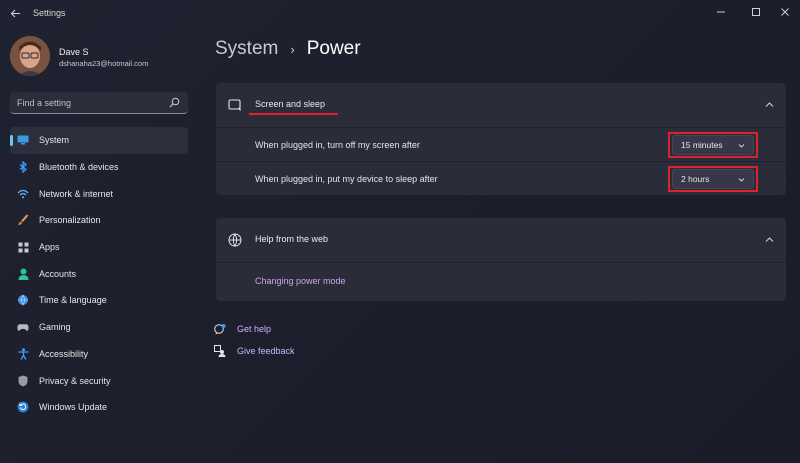 The height and width of the screenshot is (463, 800). Describe the element at coordinates (79, 167) in the screenshot. I see `sidebar-item-label: Bluetooth & devices` at that location.